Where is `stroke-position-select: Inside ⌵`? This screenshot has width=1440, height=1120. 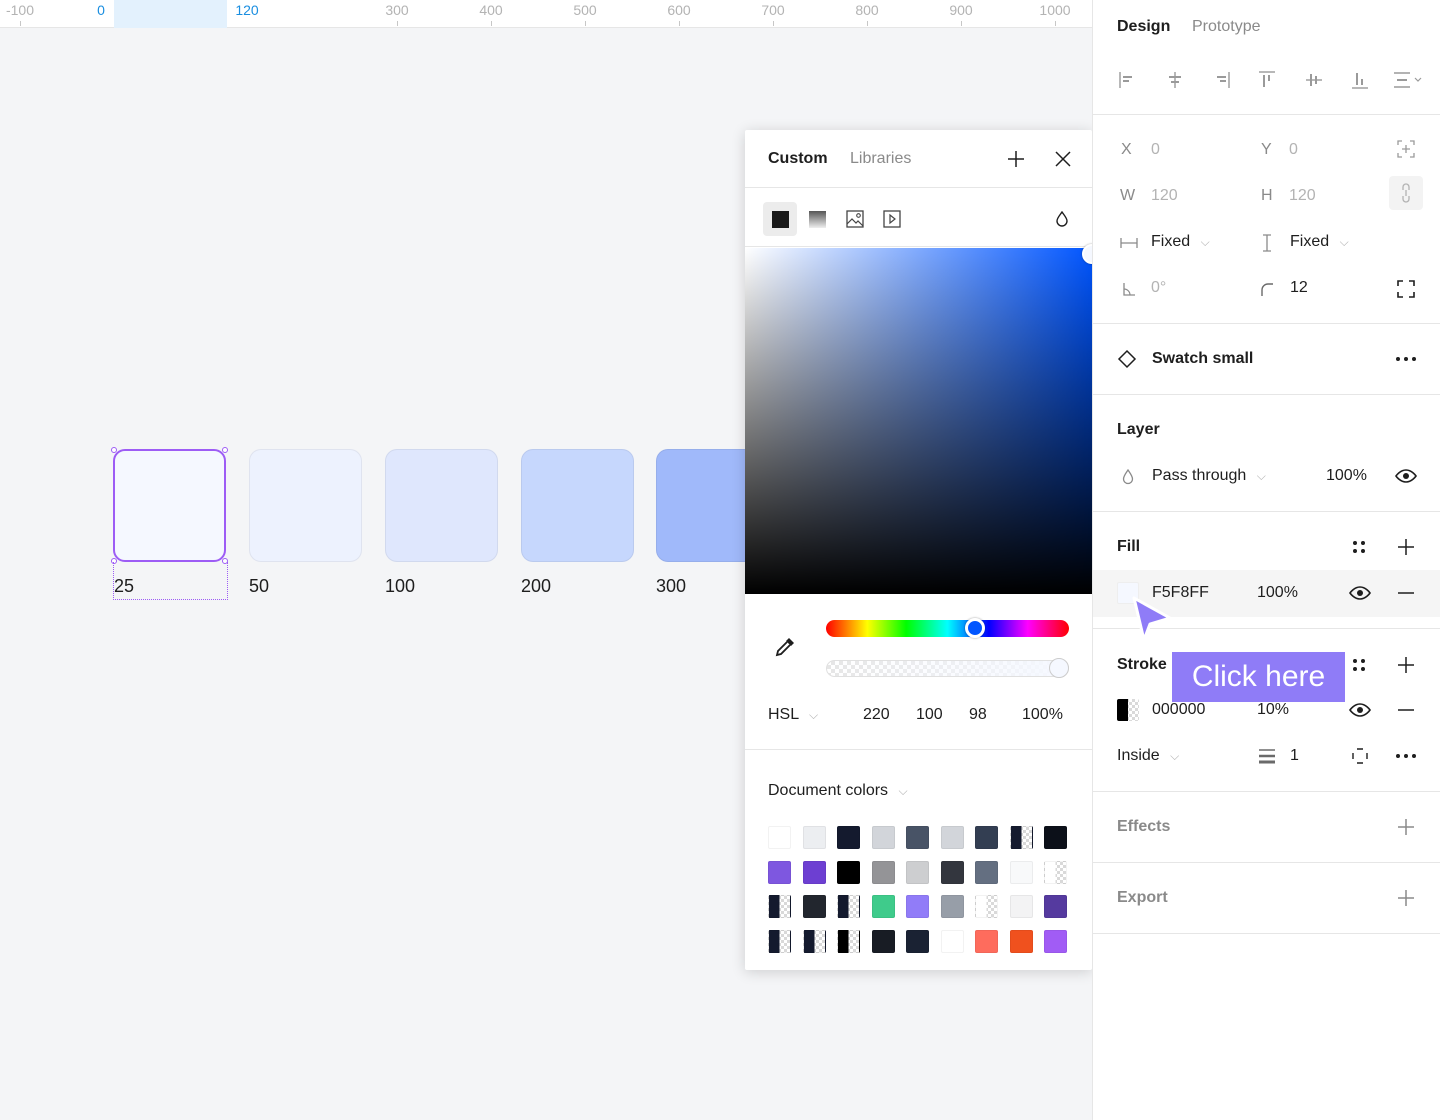
stroke-position-select: Inside ⌵ is located at coordinates (1148, 756).